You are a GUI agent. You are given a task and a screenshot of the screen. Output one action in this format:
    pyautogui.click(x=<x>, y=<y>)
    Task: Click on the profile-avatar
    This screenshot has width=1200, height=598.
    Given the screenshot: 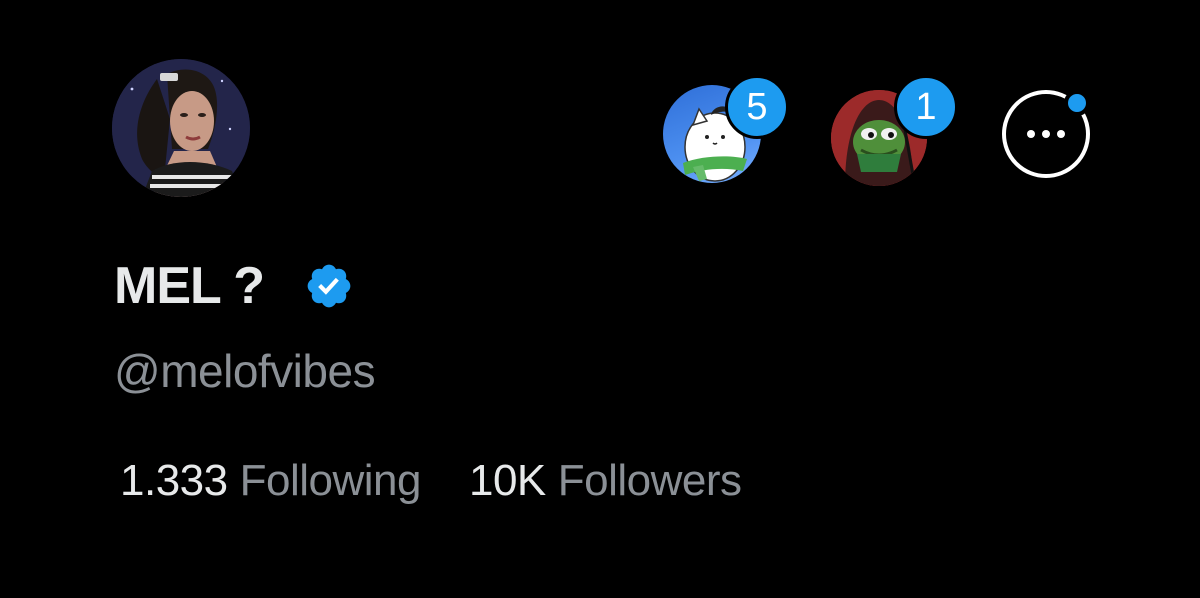 What is the action you would take?
    pyautogui.click(x=181, y=128)
    